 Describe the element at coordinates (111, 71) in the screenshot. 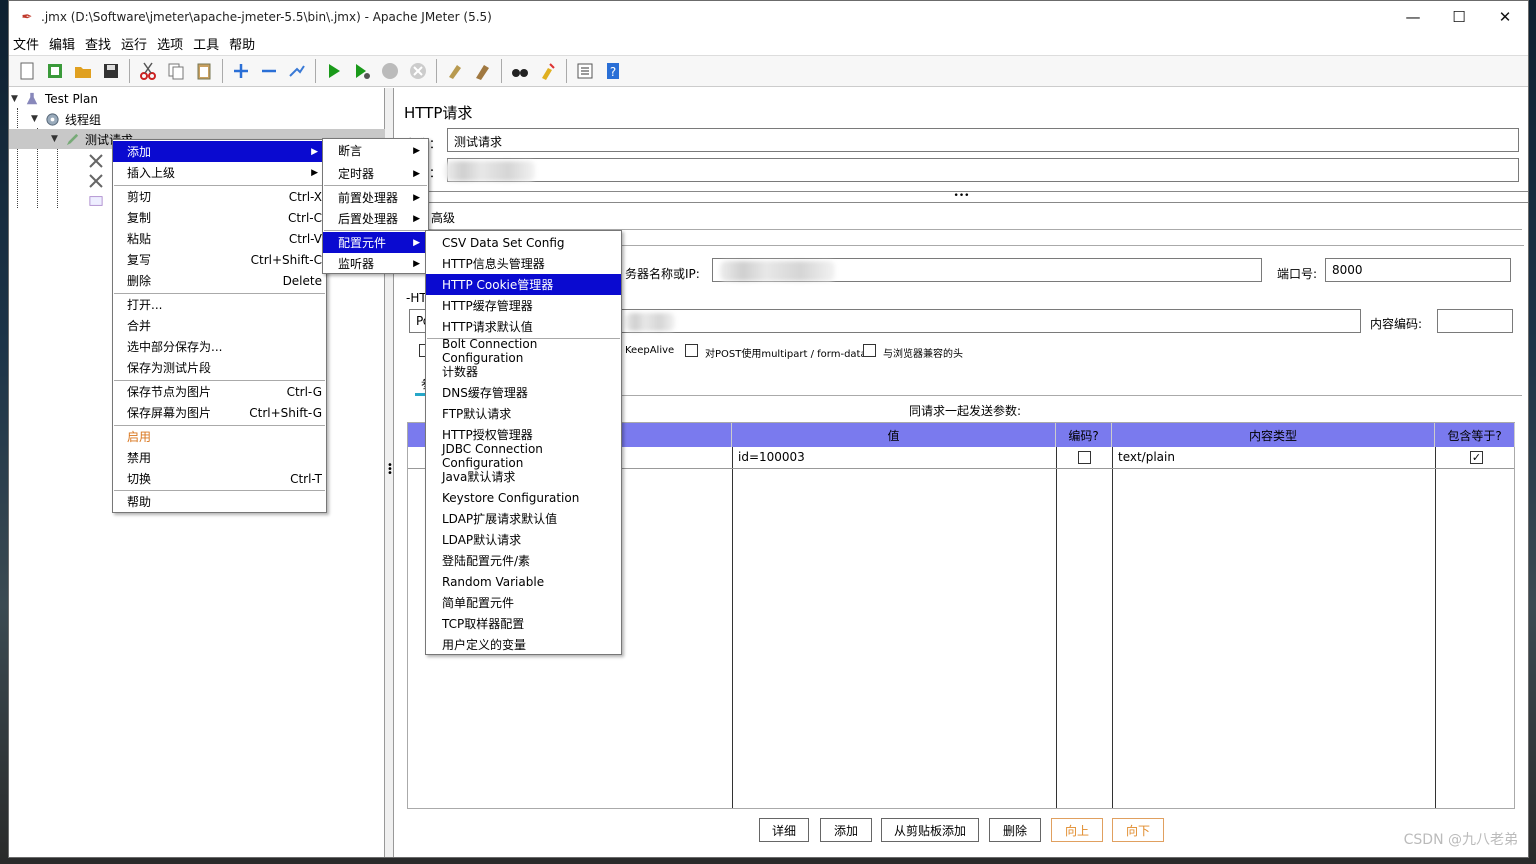

I see `save-icon` at that location.